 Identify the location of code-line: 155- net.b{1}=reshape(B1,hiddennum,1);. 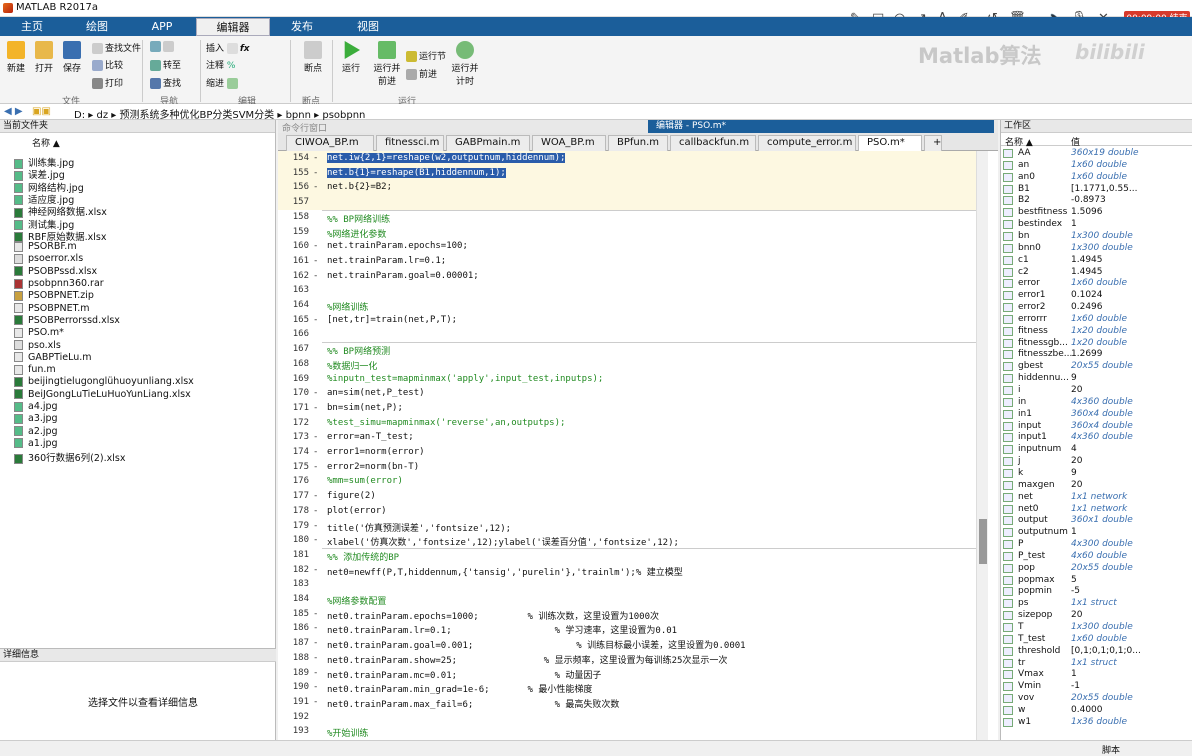
(627, 175).